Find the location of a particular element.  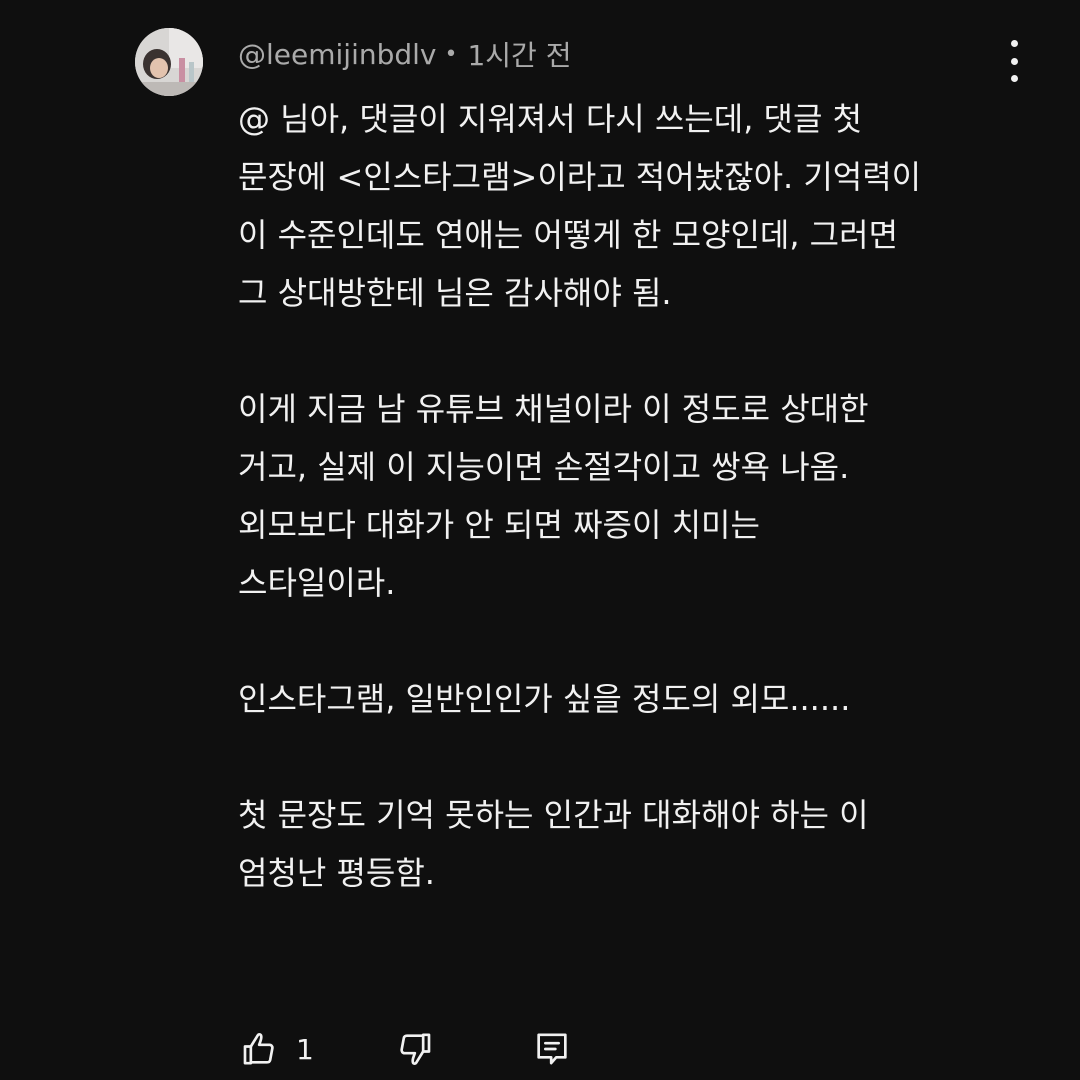

comment-line: 거고, 실제 이 지능이면 손절각이고 쌍욕 나옴. is located at coordinates (544, 467).